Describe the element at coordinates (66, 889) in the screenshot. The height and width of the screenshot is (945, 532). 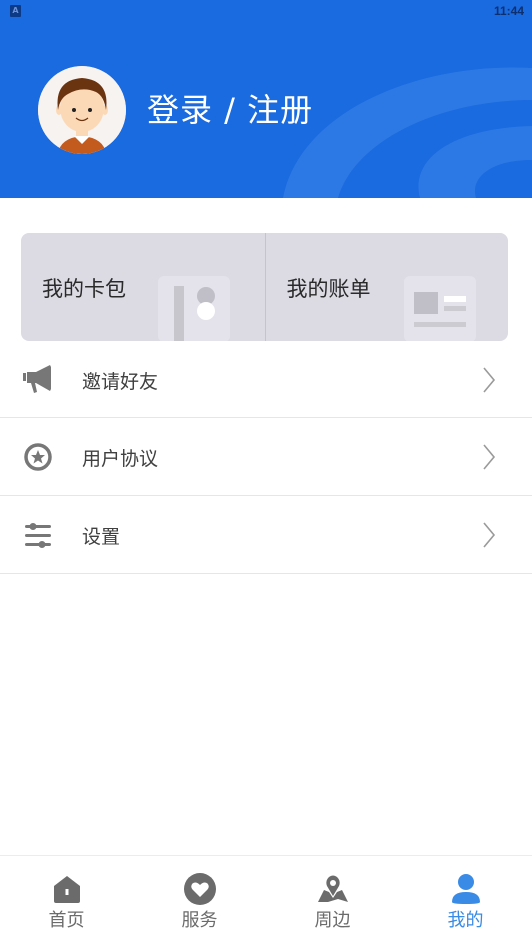
I see `home-icon` at that location.